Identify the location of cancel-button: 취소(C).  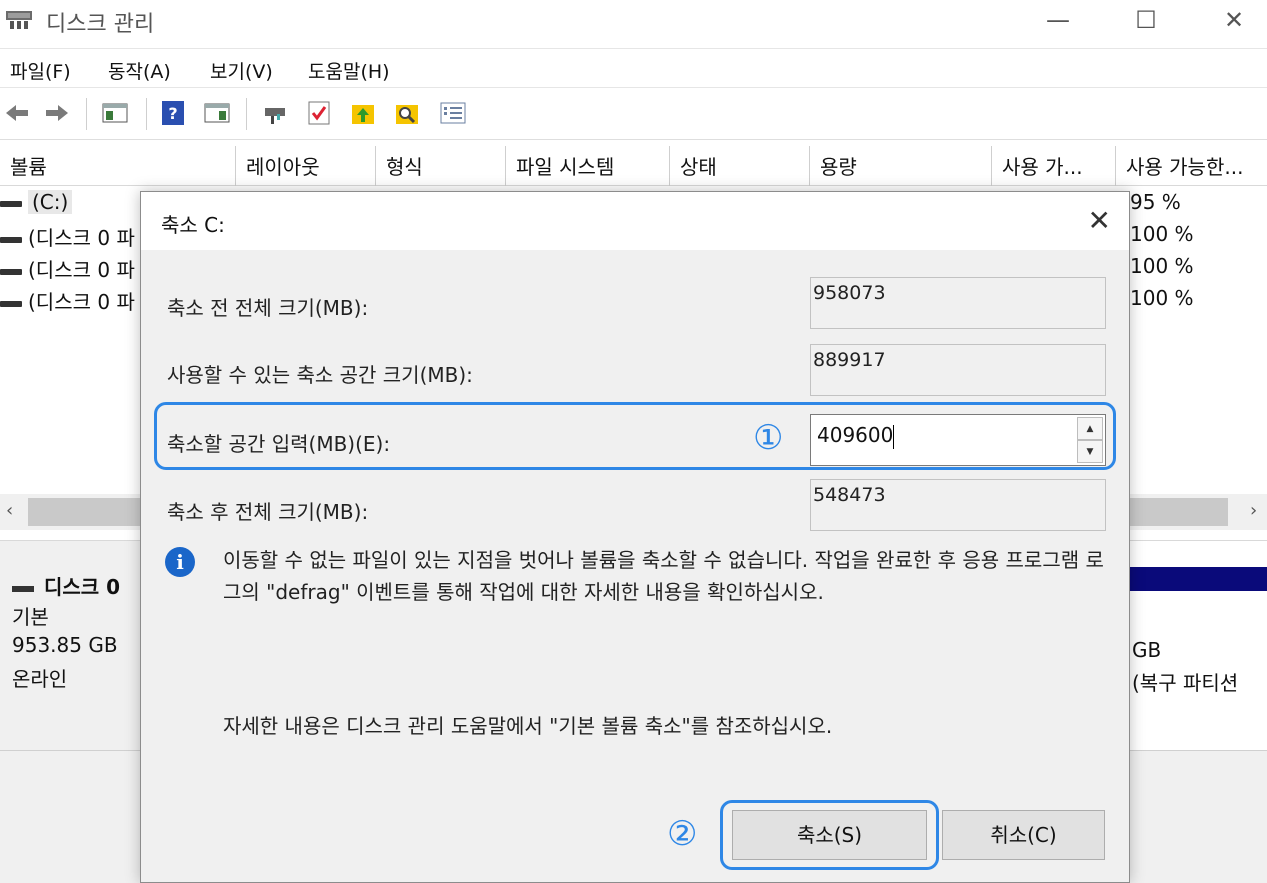
(1023, 835).